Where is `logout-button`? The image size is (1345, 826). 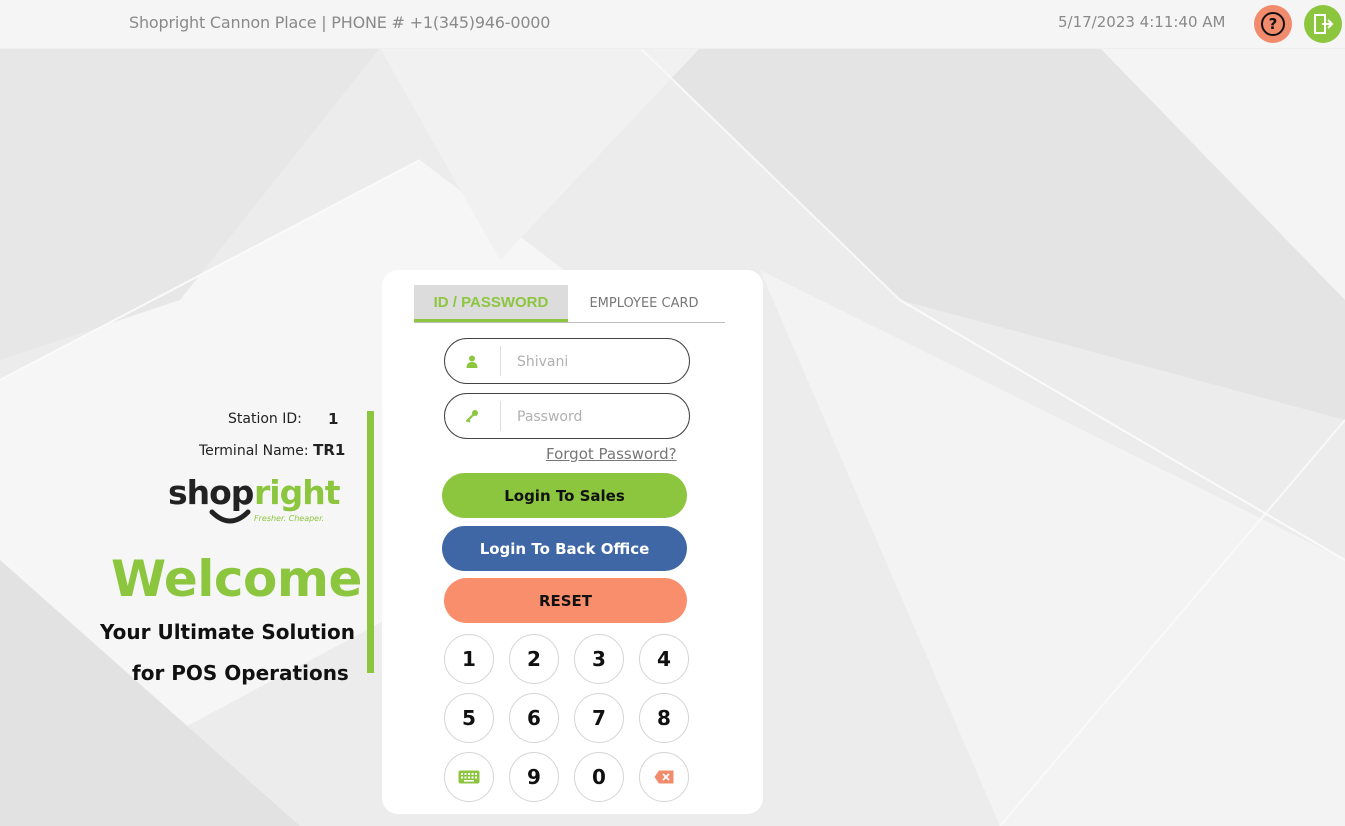 logout-button is located at coordinates (1323, 24).